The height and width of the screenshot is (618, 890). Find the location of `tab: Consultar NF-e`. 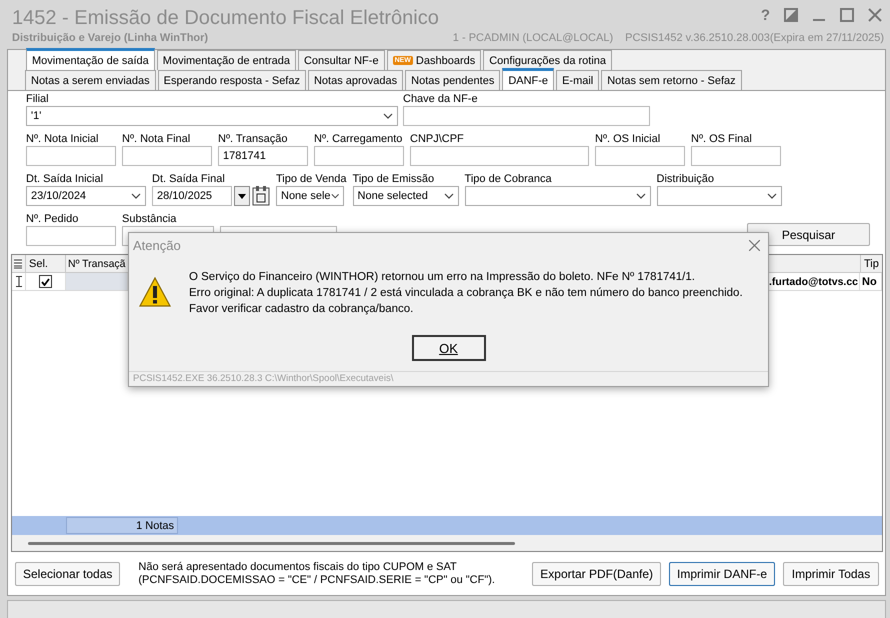

tab: Consultar NF-e is located at coordinates (341, 60).